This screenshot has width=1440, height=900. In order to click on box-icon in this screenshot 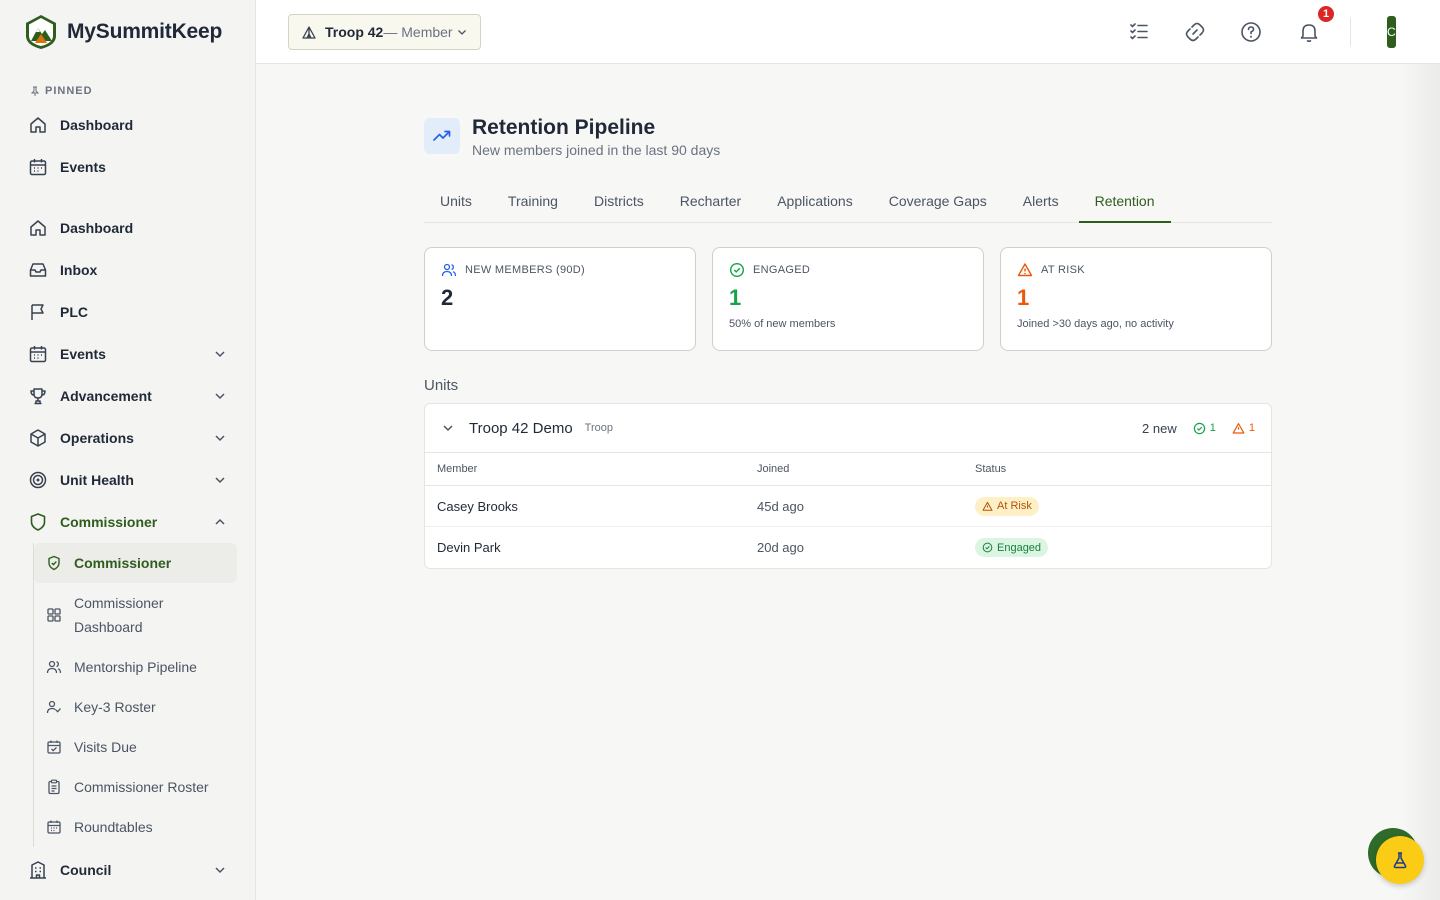, I will do `click(38, 438)`.